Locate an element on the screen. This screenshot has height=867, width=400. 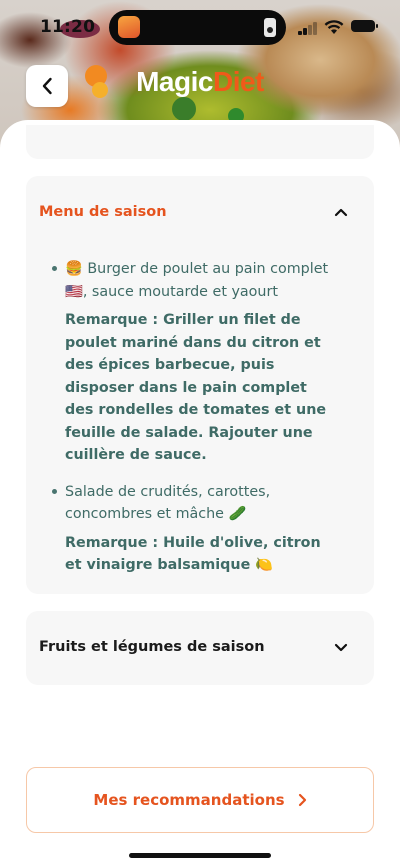
logo-magic: Magic is located at coordinates (174, 81).